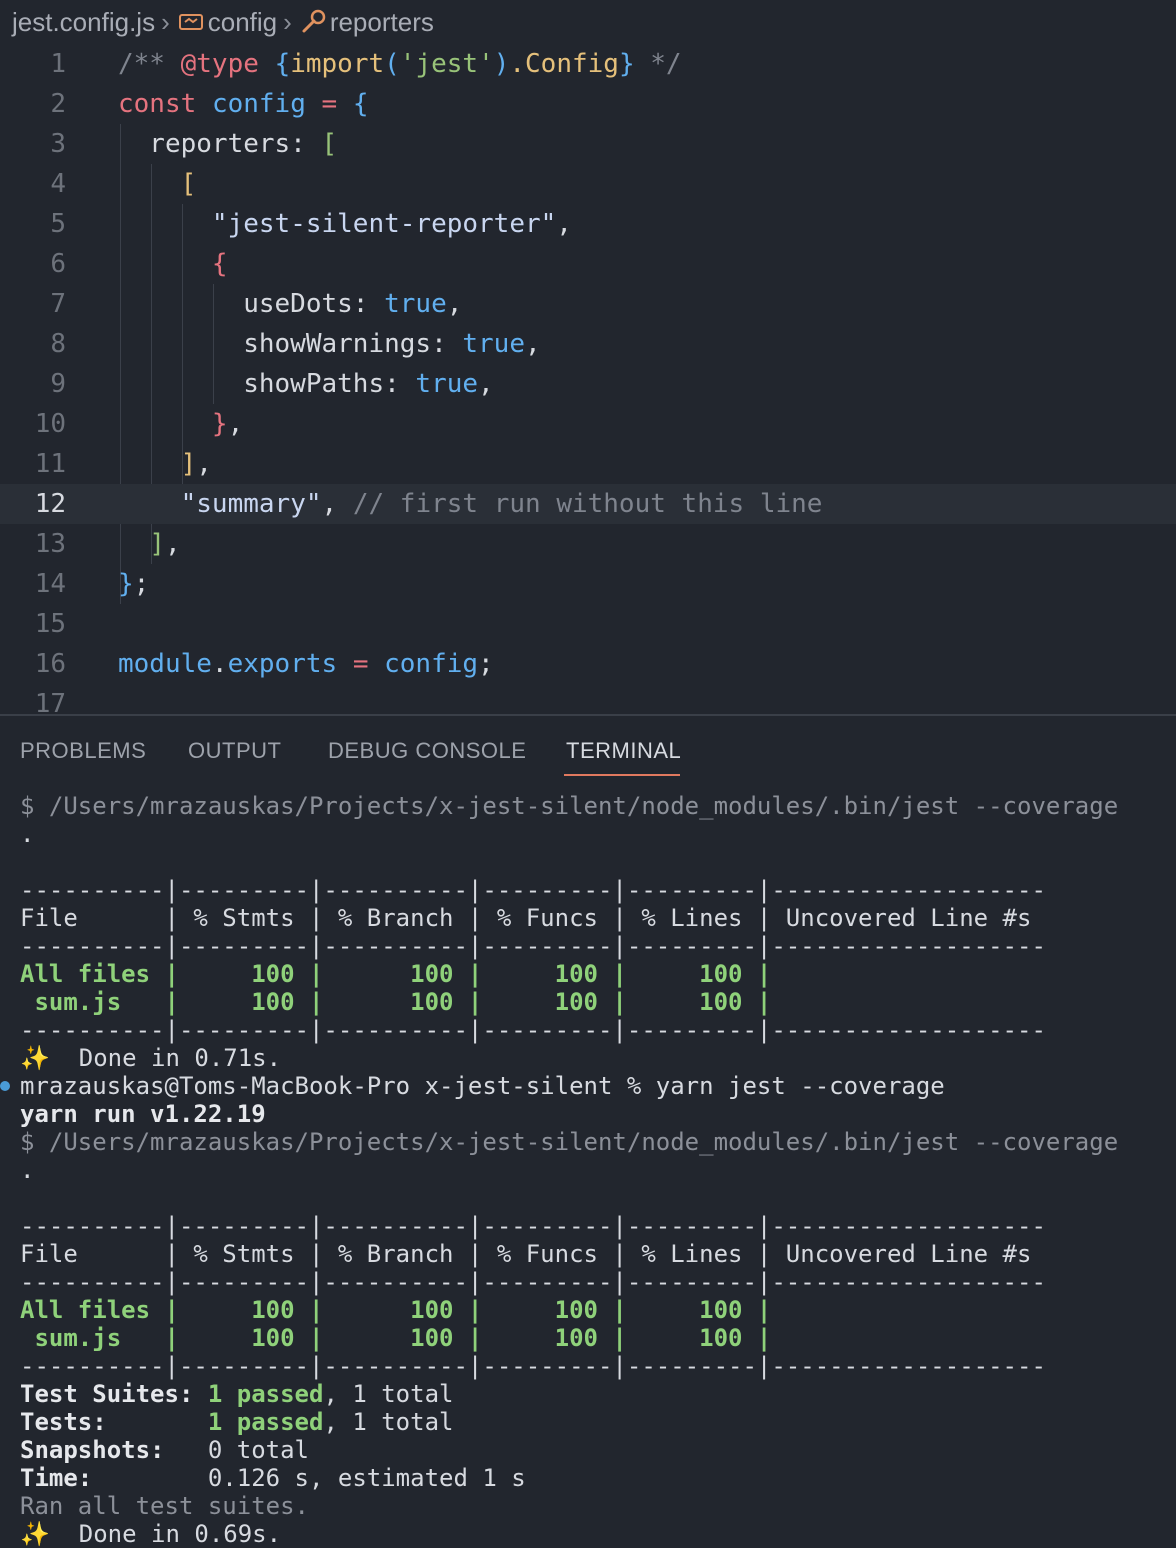 This screenshot has height=1548, width=1176. I want to click on code-line: 2 const config = {, so click(588, 104).